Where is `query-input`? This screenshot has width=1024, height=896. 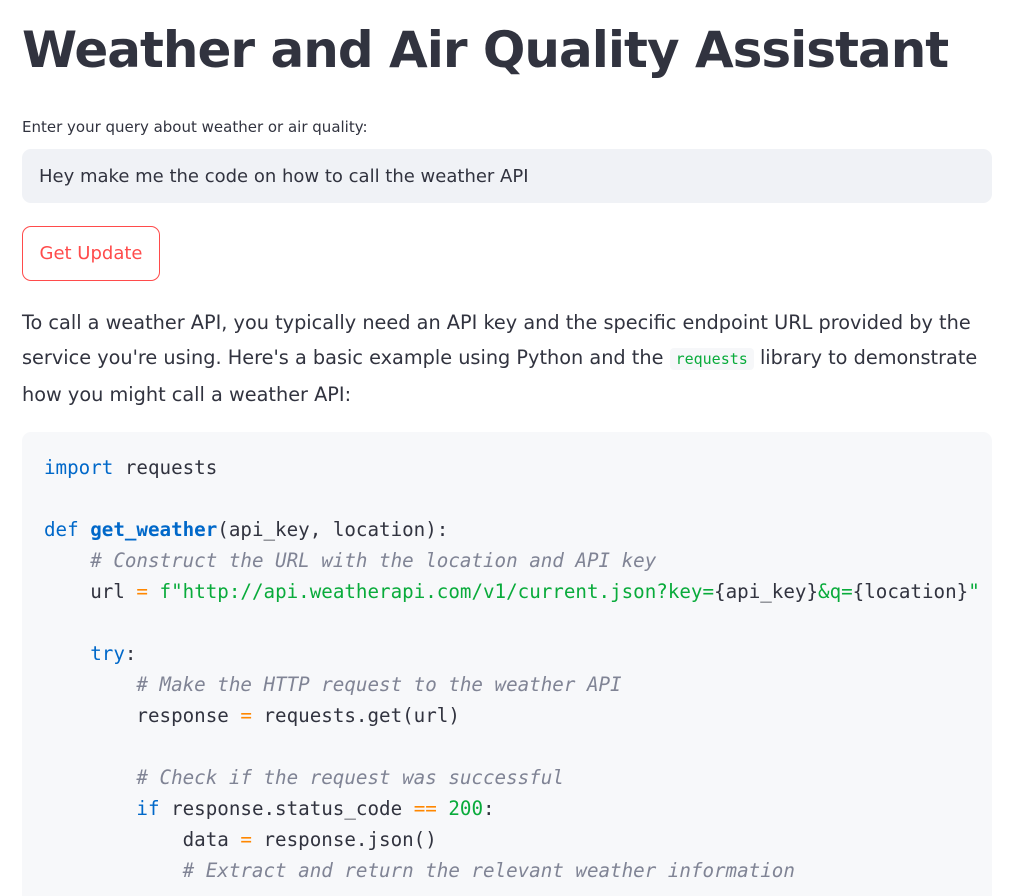
query-input is located at coordinates (507, 176).